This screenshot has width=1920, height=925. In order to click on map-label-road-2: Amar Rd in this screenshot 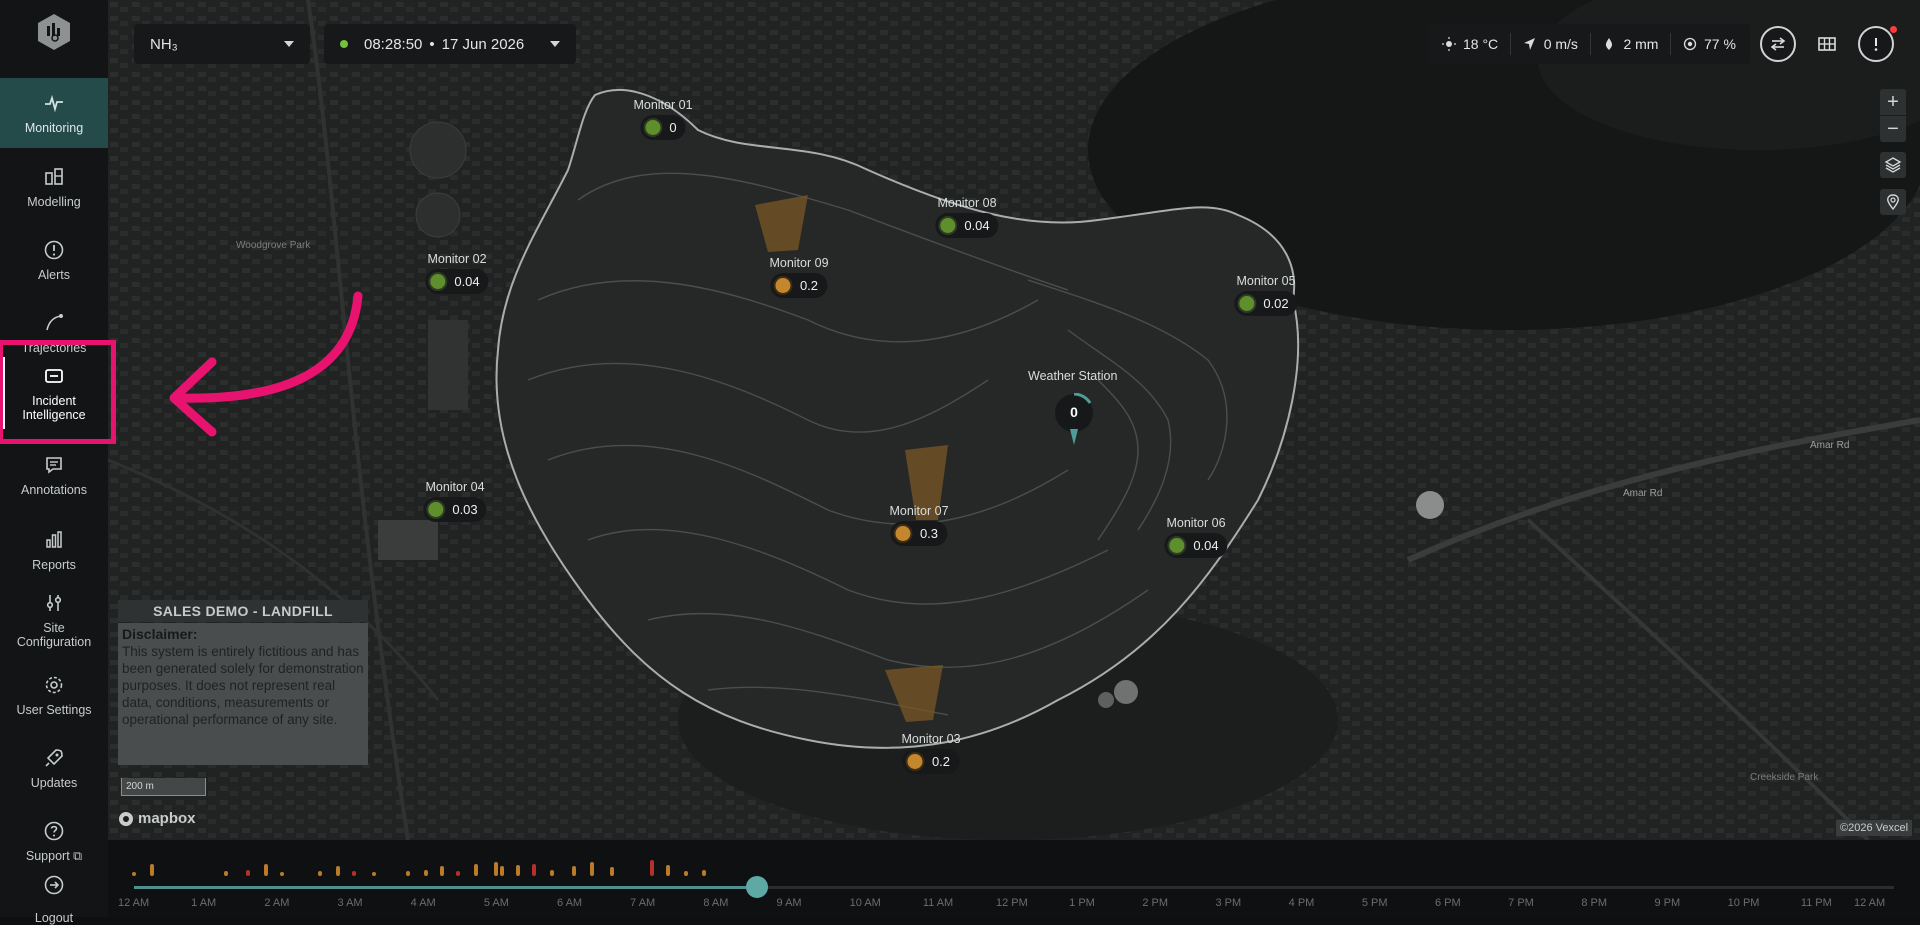, I will do `click(1830, 445)`.